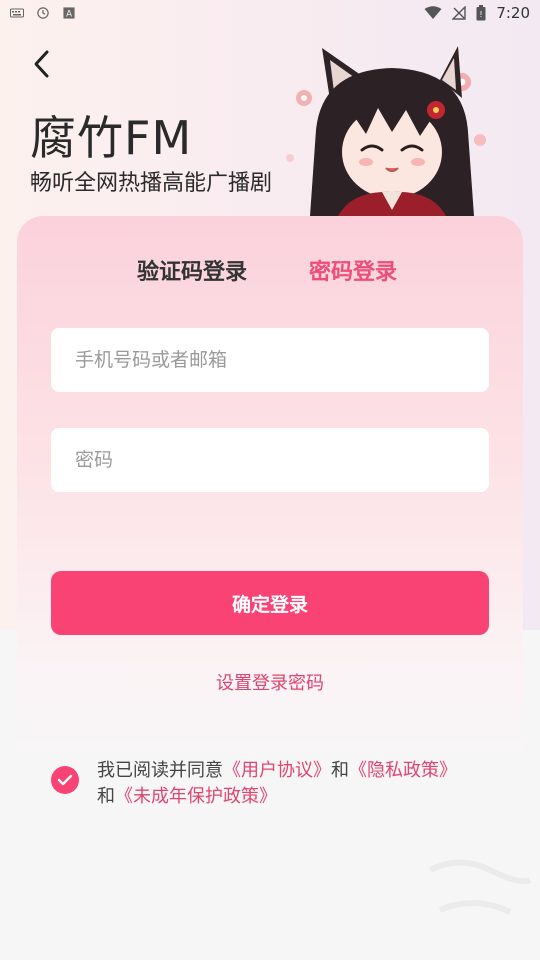 The image size is (540, 960). Describe the element at coordinates (282, 460) in the screenshot. I see `password-input` at that location.